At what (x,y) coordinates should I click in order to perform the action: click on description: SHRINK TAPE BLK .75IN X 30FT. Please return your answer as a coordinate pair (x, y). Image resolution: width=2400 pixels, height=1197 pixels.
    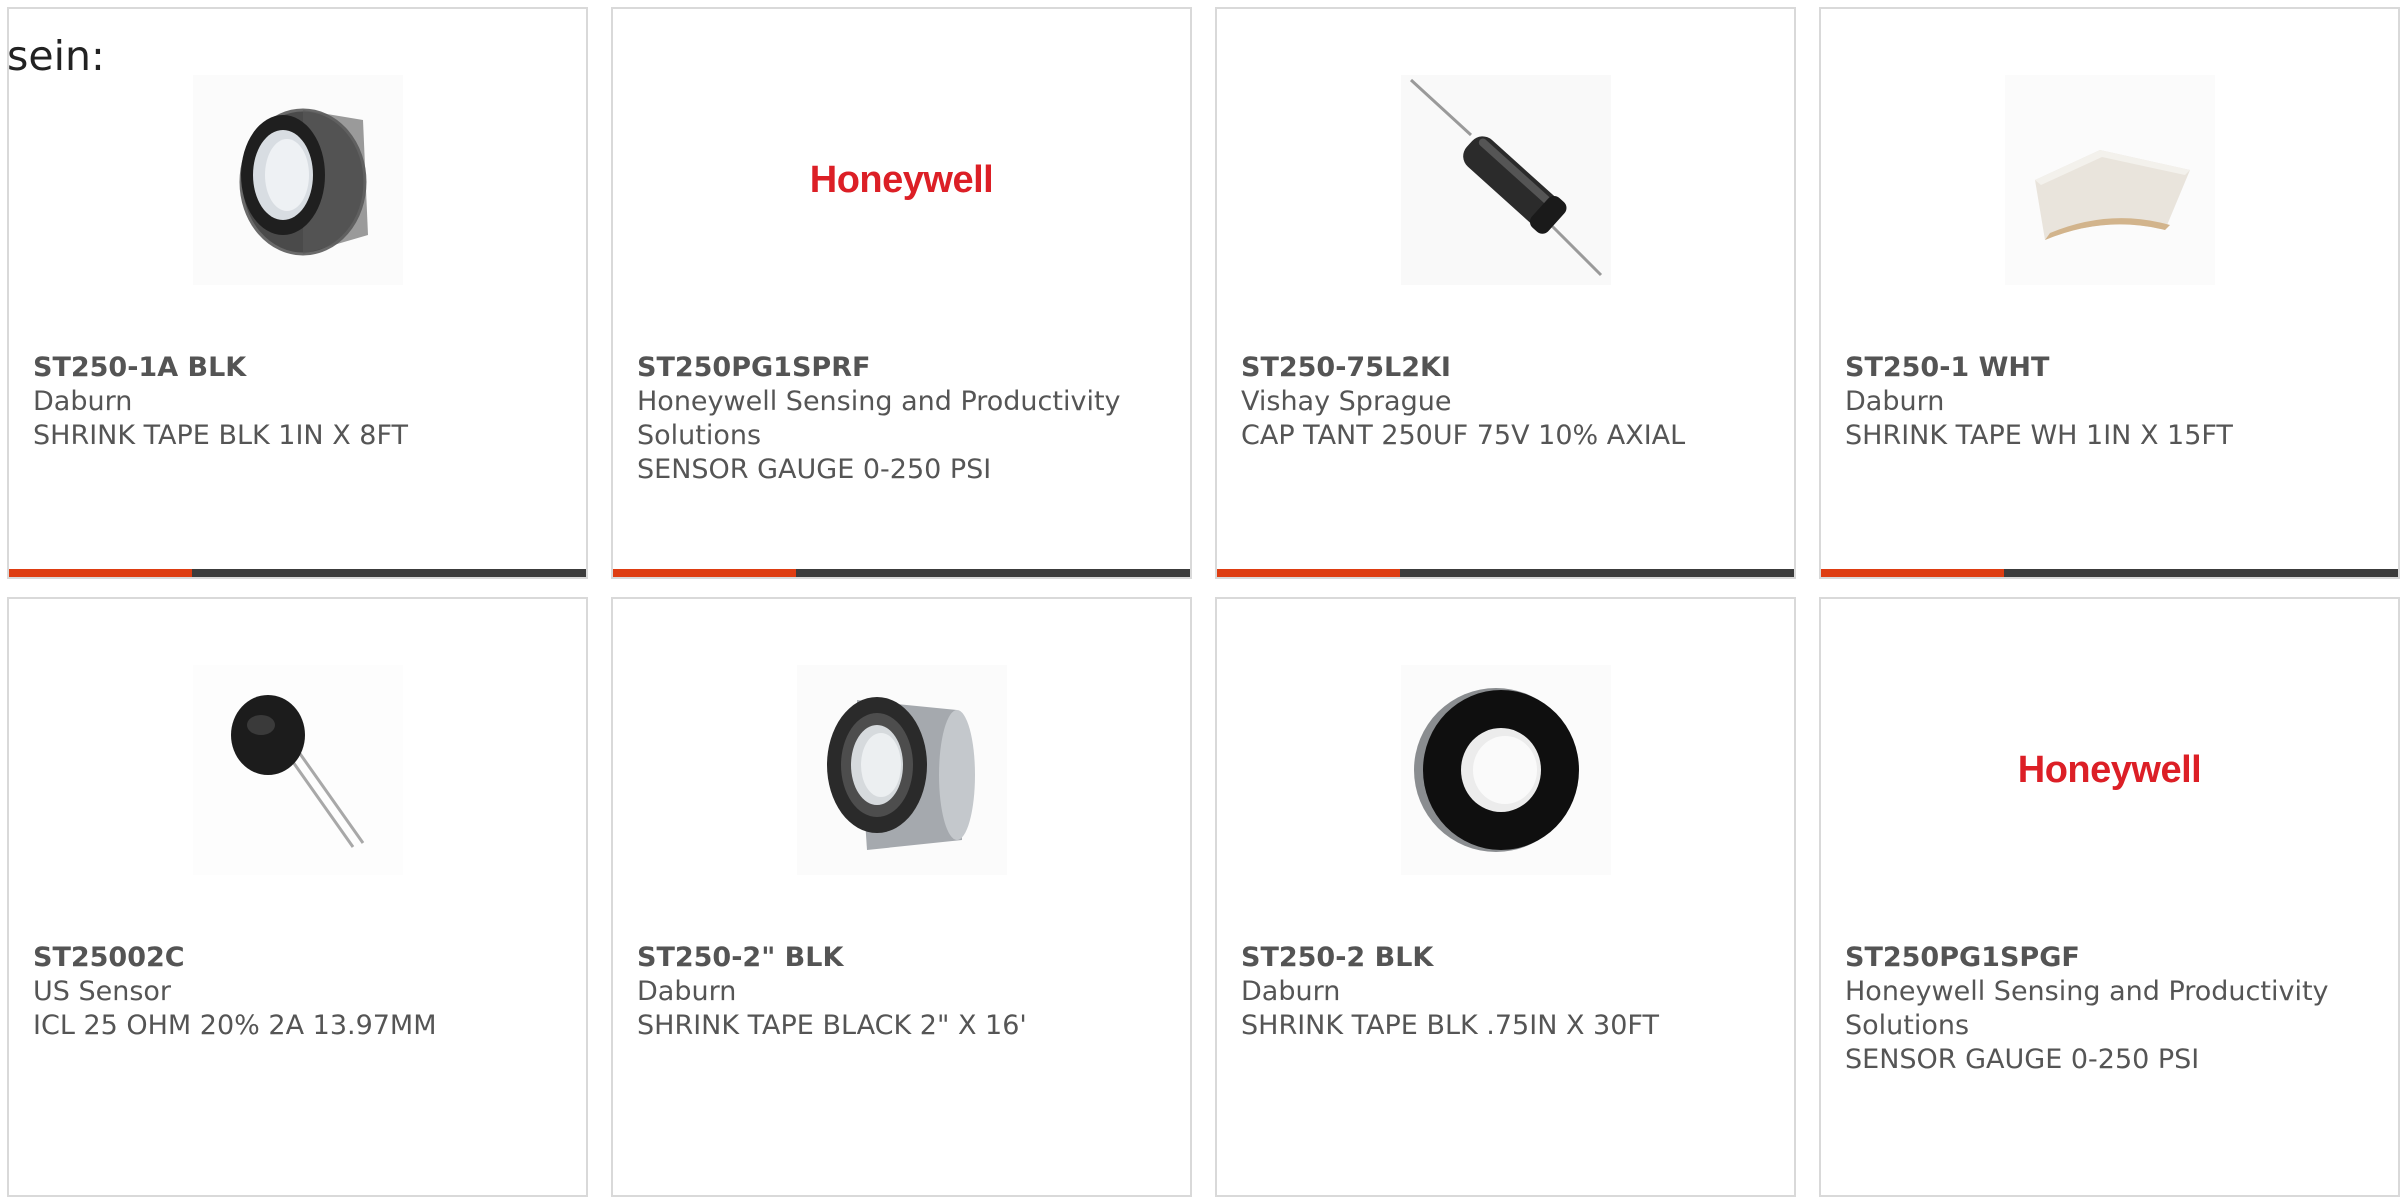
    Looking at the image, I should click on (1450, 1025).